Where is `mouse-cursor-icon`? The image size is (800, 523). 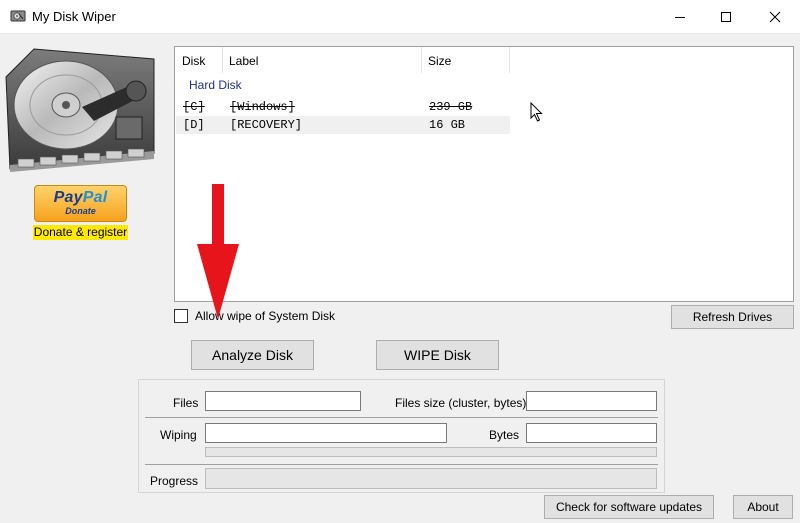 mouse-cursor-icon is located at coordinates (536, 112).